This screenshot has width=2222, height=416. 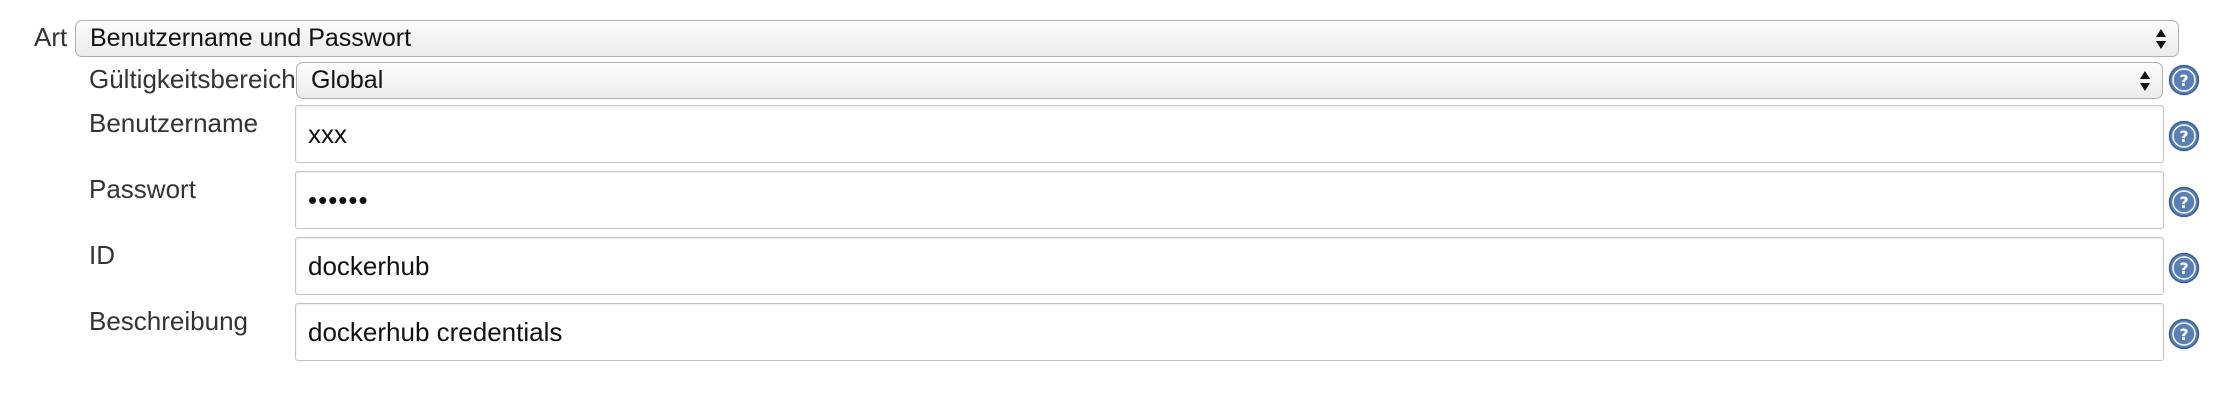 What do you see at coordinates (347, 80) in the screenshot?
I see `scope-select-value: Global` at bounding box center [347, 80].